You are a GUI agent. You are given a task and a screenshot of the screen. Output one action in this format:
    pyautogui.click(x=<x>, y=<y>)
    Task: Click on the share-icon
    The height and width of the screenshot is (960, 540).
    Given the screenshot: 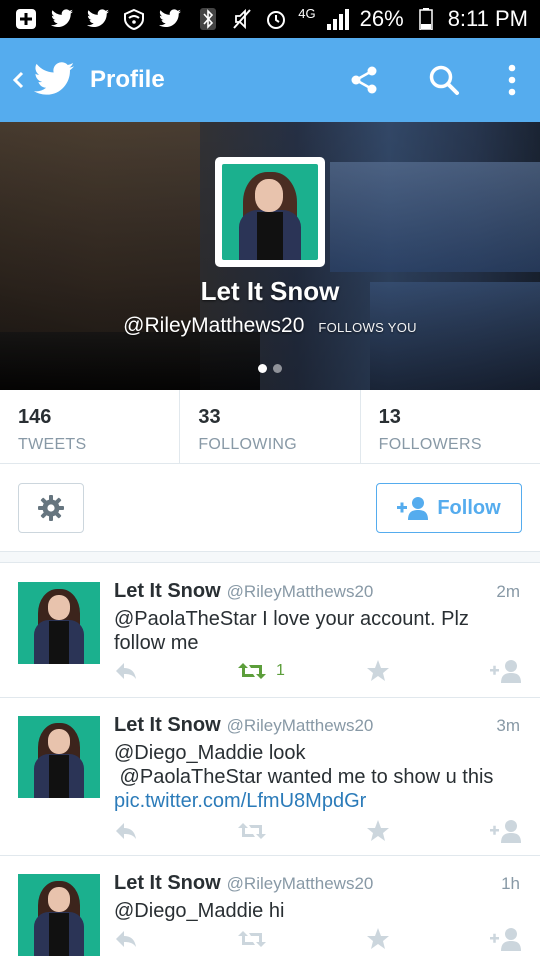 What is the action you would take?
    pyautogui.click(x=364, y=80)
    